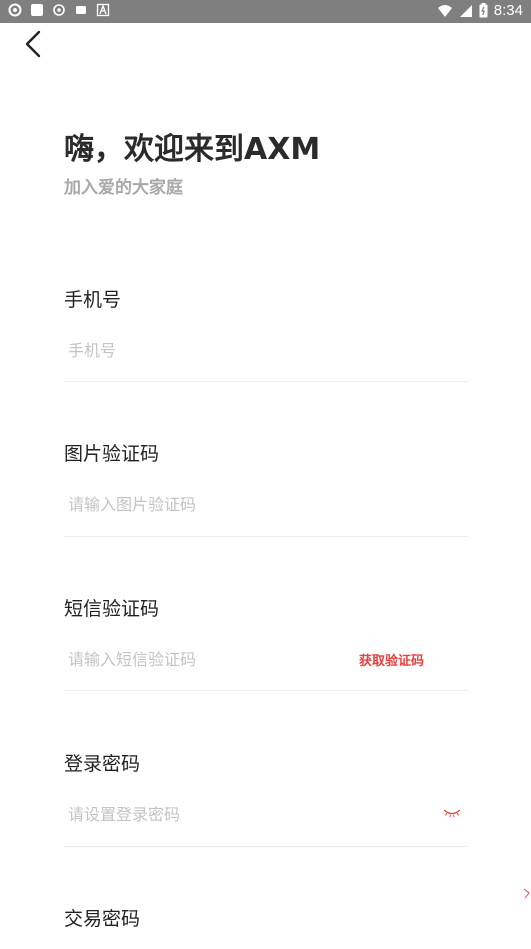 The width and height of the screenshot is (531, 949). I want to click on status-bar: 8:34, so click(265, 11).